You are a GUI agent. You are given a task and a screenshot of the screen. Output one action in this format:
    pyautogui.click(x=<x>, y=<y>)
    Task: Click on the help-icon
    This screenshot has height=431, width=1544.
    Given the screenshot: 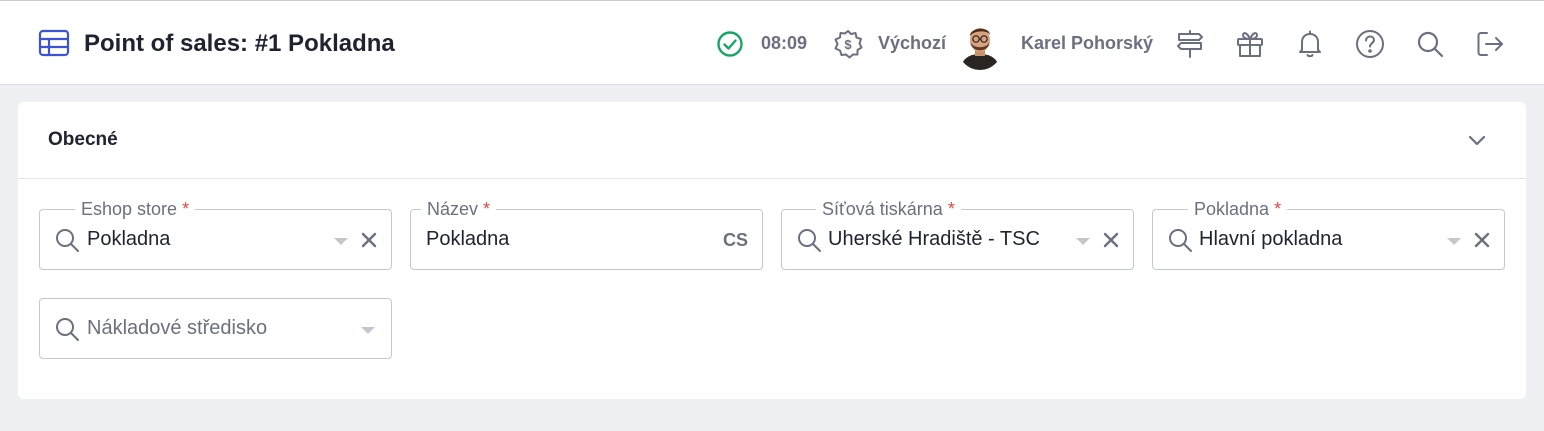 What is the action you would take?
    pyautogui.click(x=1370, y=44)
    